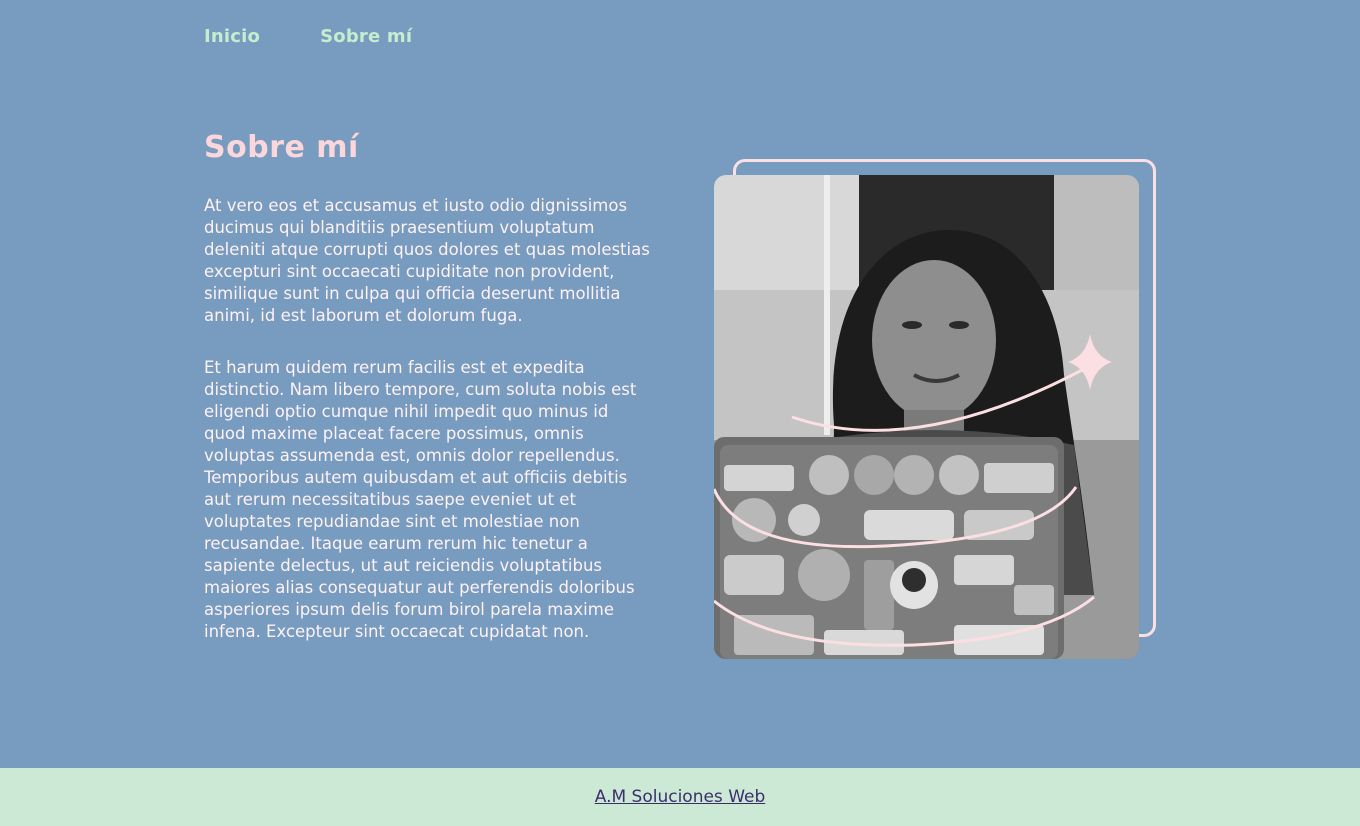 This screenshot has width=1360, height=826. I want to click on footer: A.M Soluciones Web, so click(680, 797).